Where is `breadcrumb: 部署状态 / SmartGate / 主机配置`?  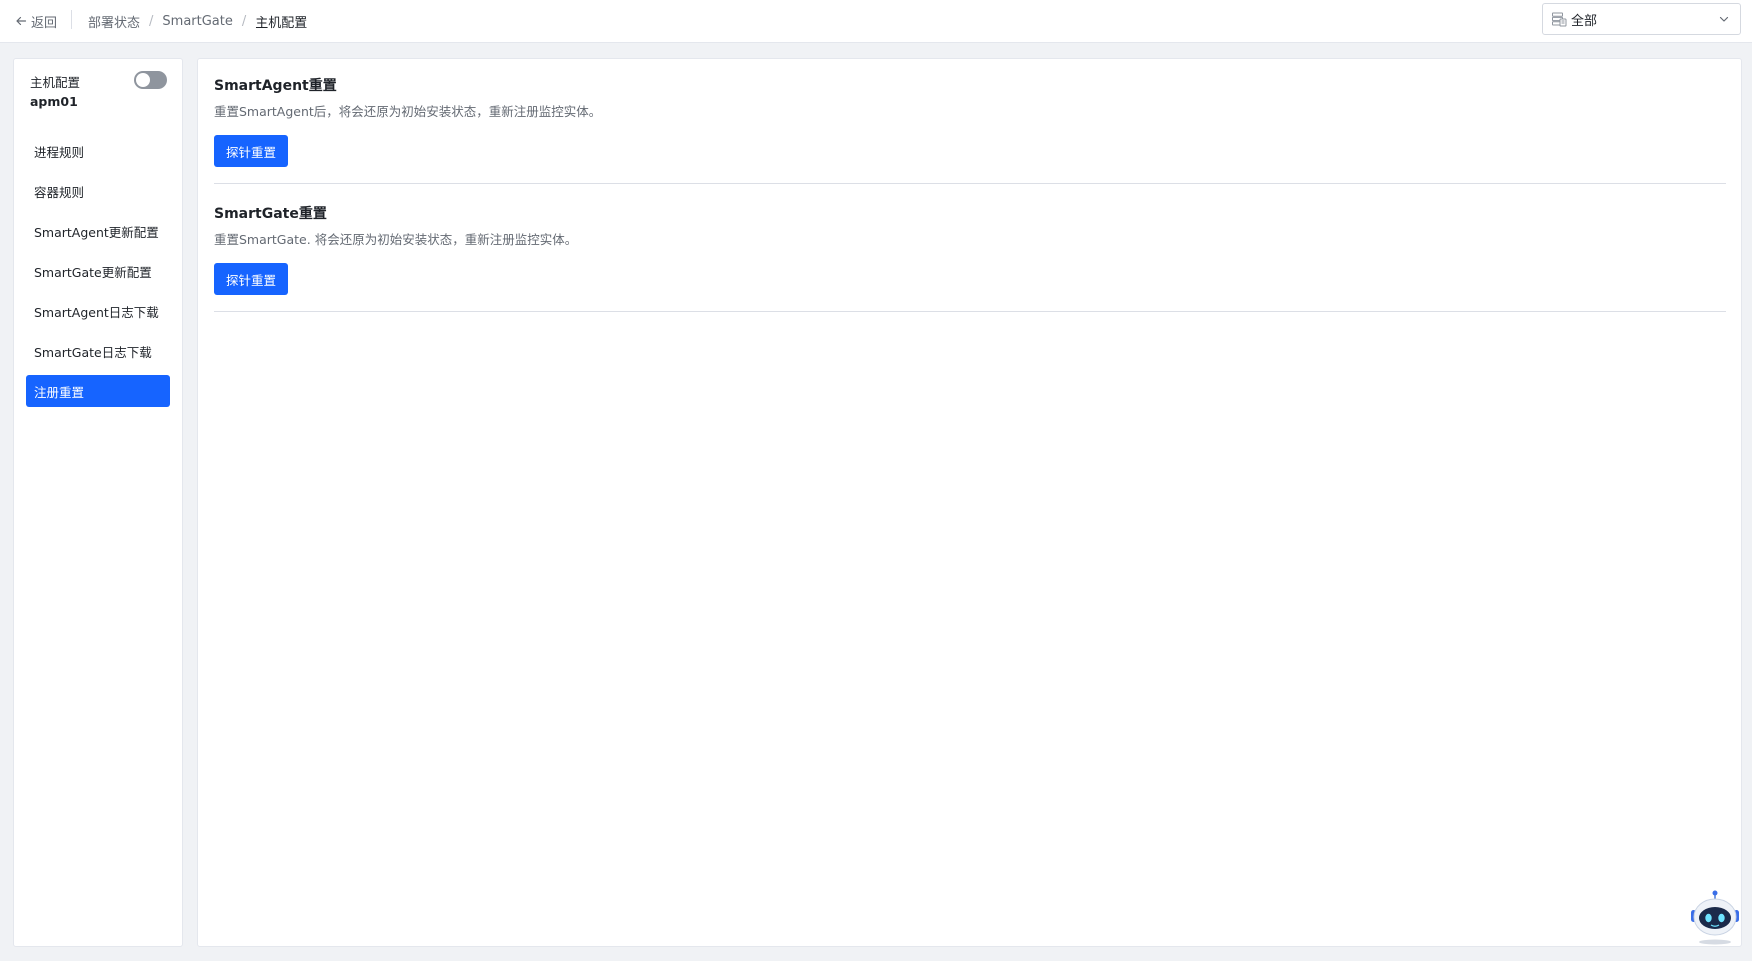 breadcrumb: 部署状态 / SmartGate / 主机配置 is located at coordinates (197, 21).